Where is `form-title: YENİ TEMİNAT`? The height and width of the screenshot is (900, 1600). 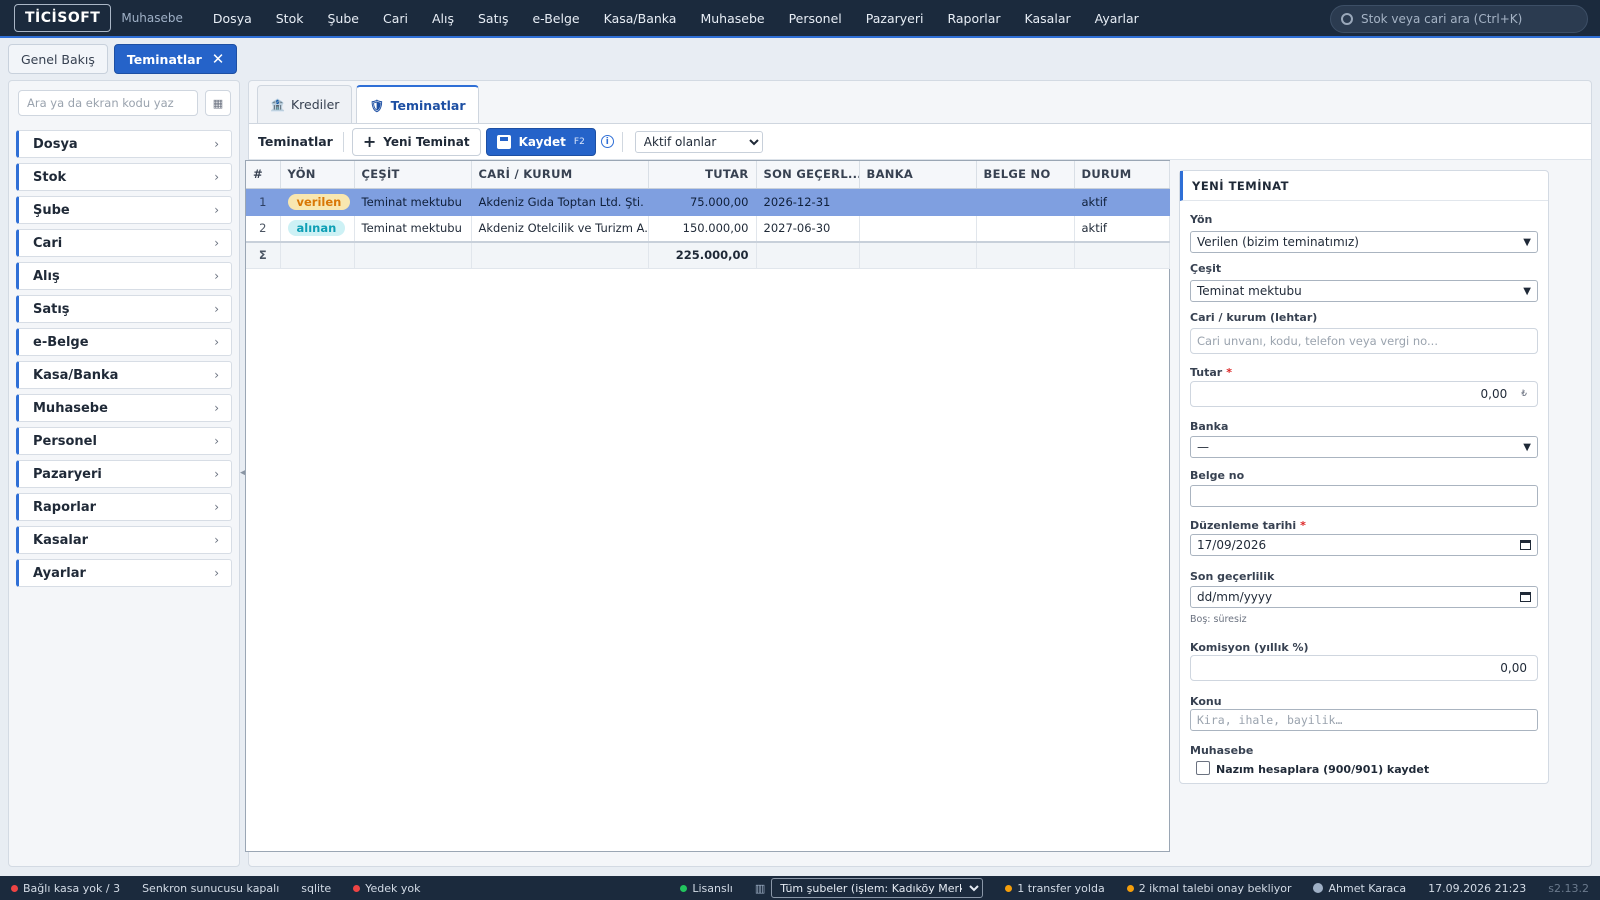
form-title: YENİ TEMİNAT is located at coordinates (1364, 186).